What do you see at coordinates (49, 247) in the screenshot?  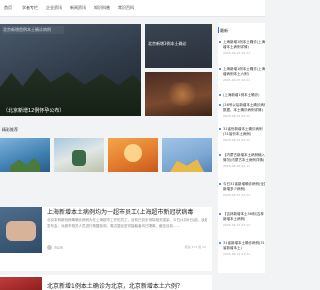 I see `avatar` at bounding box center [49, 247].